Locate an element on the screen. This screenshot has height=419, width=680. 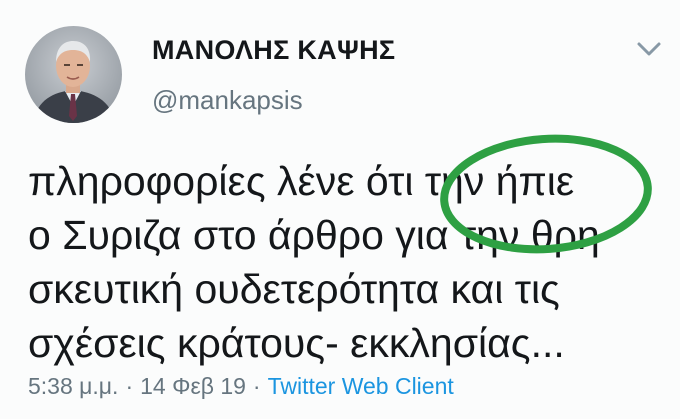
author-avatar is located at coordinates (73, 74).